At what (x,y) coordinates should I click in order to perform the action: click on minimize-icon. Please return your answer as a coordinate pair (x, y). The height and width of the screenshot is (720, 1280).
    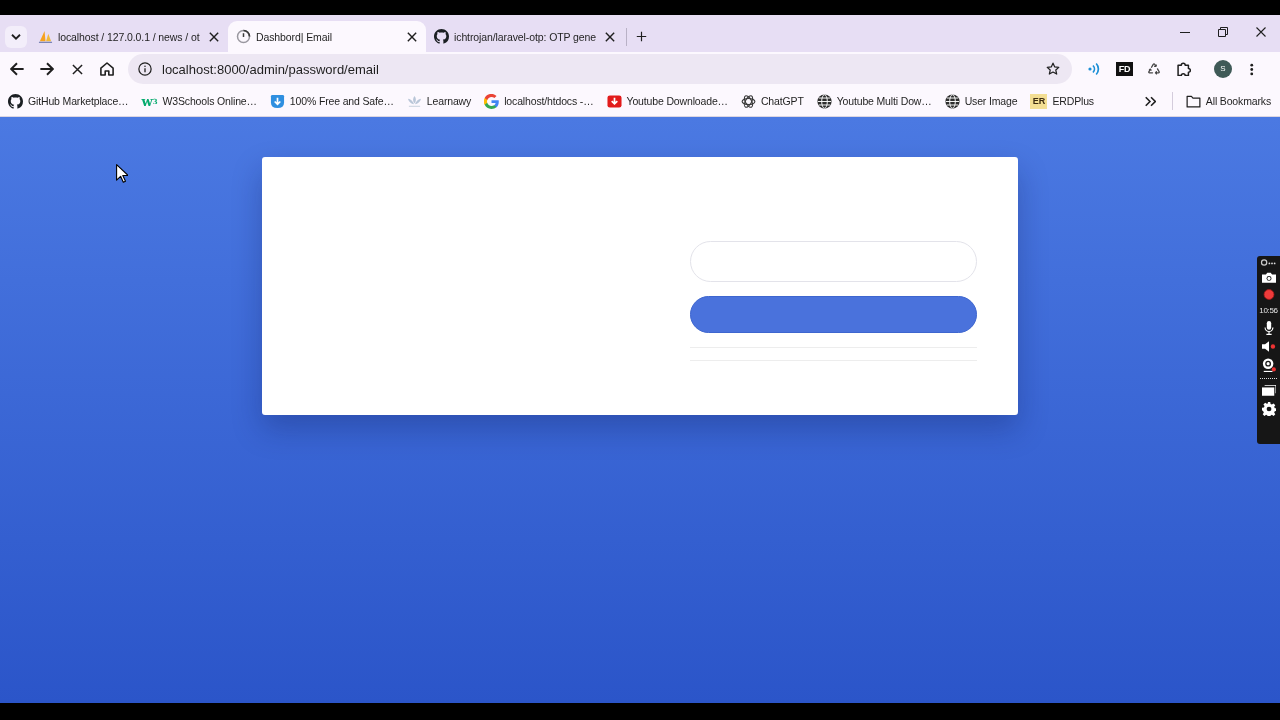
    Looking at the image, I should click on (1185, 32).